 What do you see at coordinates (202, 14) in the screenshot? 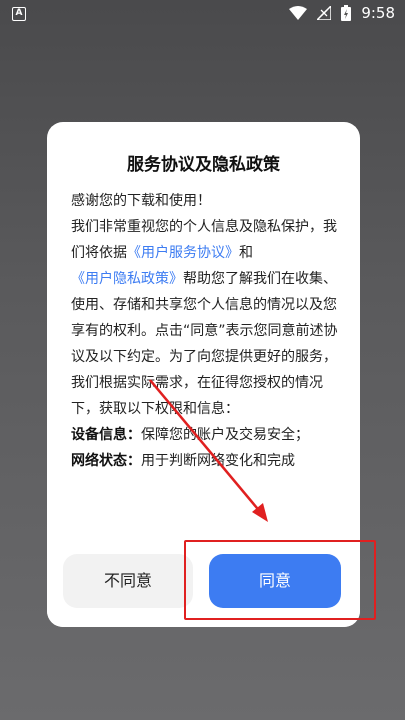
I see `status-bar: A 9:58` at bounding box center [202, 14].